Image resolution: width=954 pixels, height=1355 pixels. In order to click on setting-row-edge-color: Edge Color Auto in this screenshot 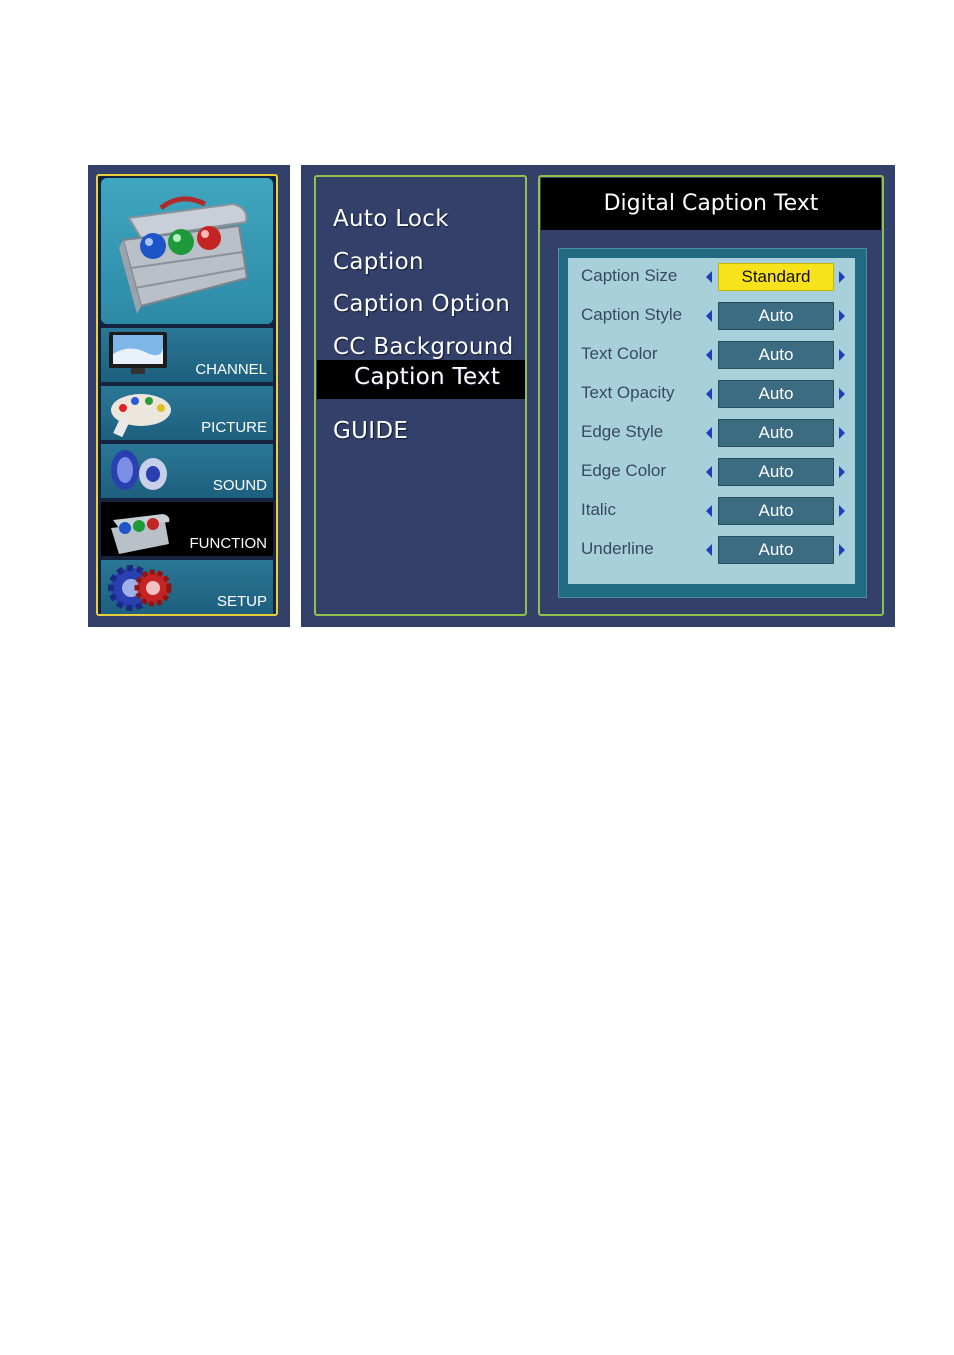, I will do `click(711, 472)`.